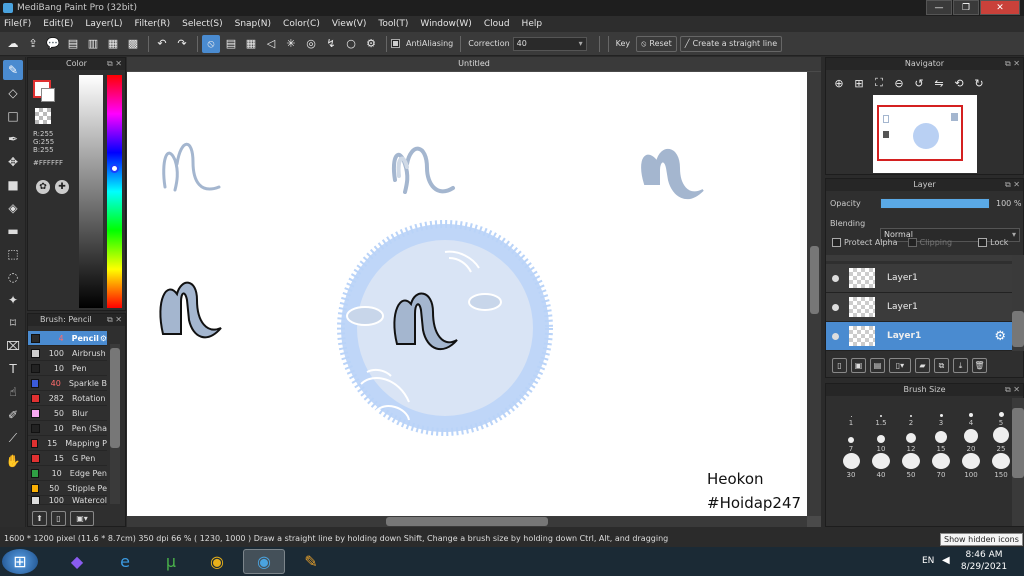 The height and width of the screenshot is (576, 1024). What do you see at coordinates (114, 168) in the screenshot?
I see `hue-slider-handle` at bounding box center [114, 168].